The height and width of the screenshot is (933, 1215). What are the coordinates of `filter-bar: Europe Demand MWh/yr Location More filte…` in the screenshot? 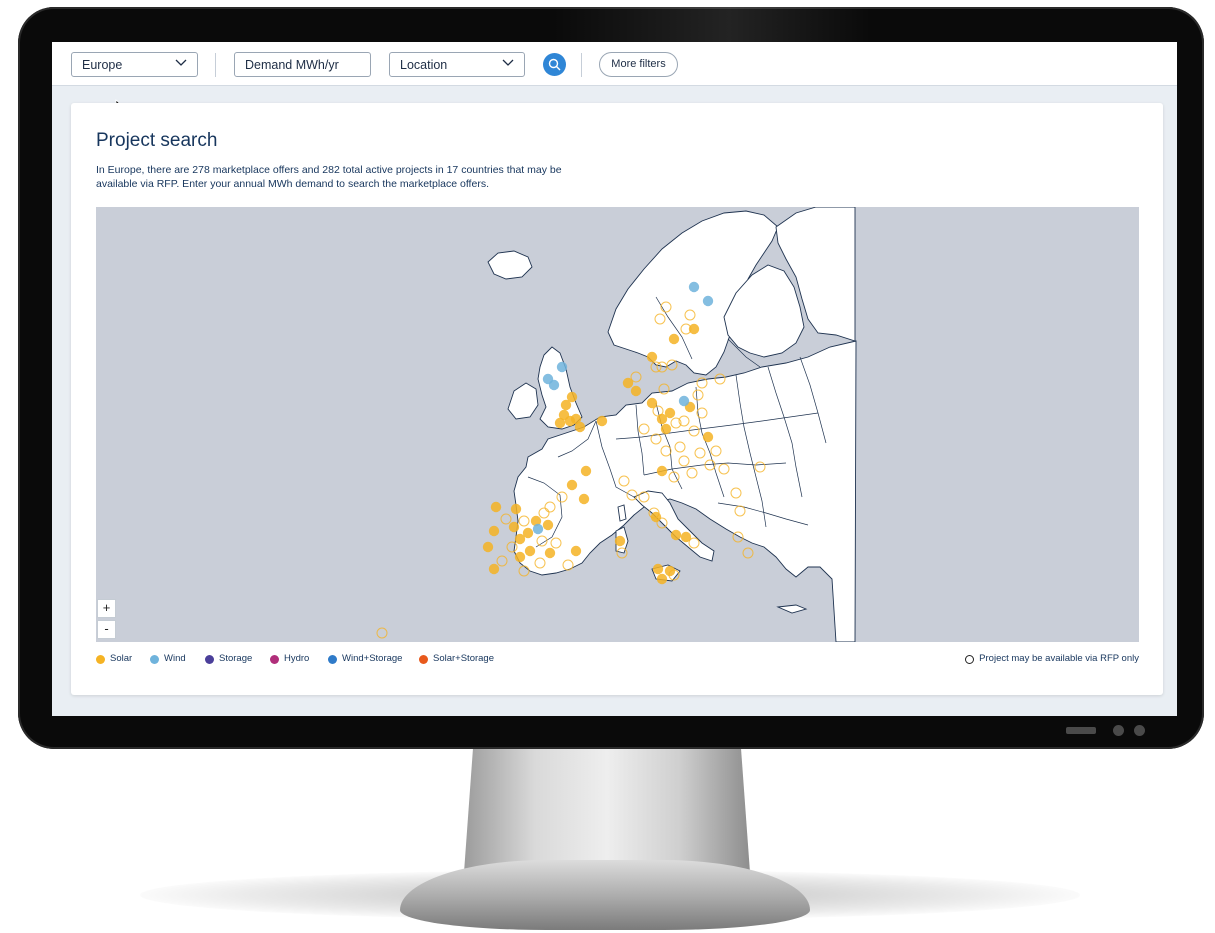 It's located at (614, 64).